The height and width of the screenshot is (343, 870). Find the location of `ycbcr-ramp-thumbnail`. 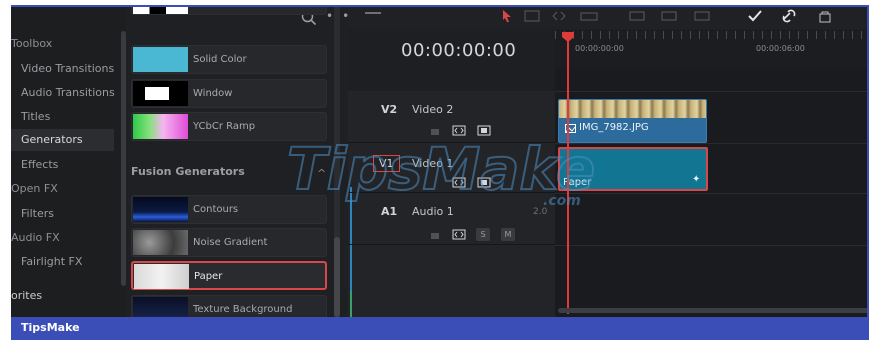

ycbcr-ramp-thumbnail is located at coordinates (160, 126).